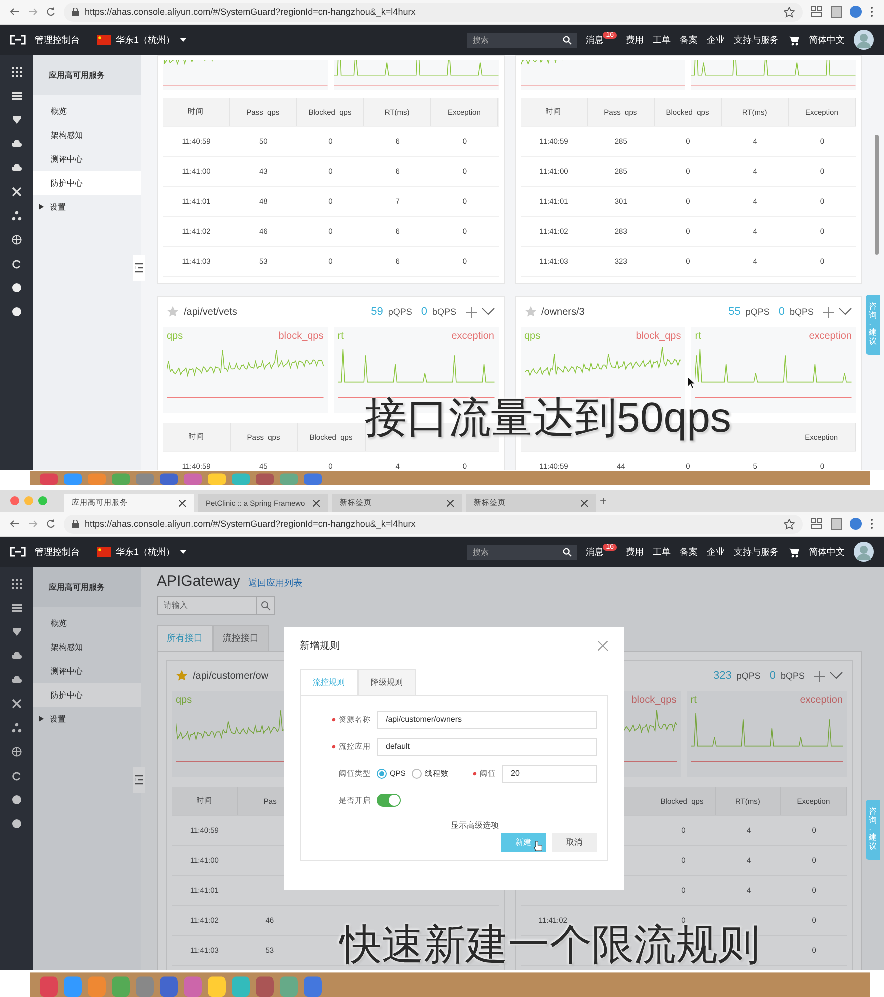 This screenshot has height=997, width=884. Describe the element at coordinates (475, 825) in the screenshot. I see `advanced-options-link: 显示高级选项` at that location.